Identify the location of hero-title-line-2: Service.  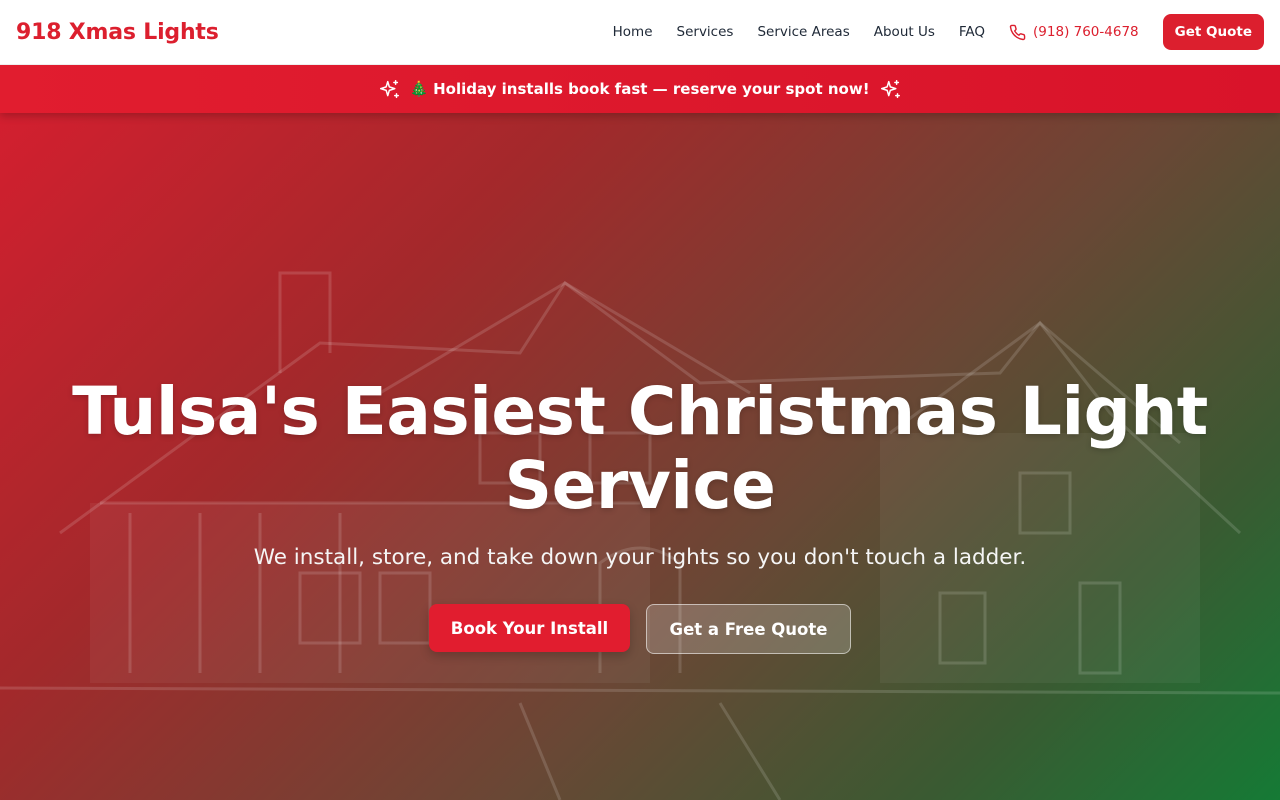
(640, 485).